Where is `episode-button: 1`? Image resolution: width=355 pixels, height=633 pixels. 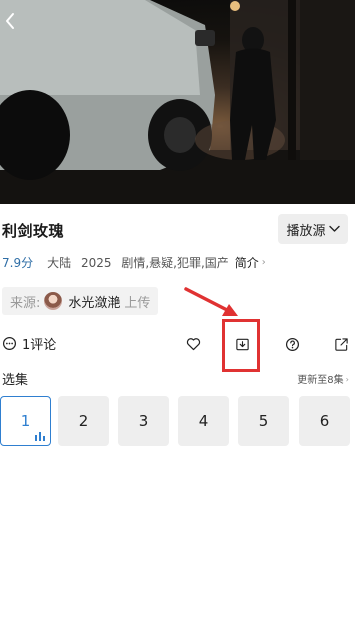
episode-button: 1 is located at coordinates (25, 421).